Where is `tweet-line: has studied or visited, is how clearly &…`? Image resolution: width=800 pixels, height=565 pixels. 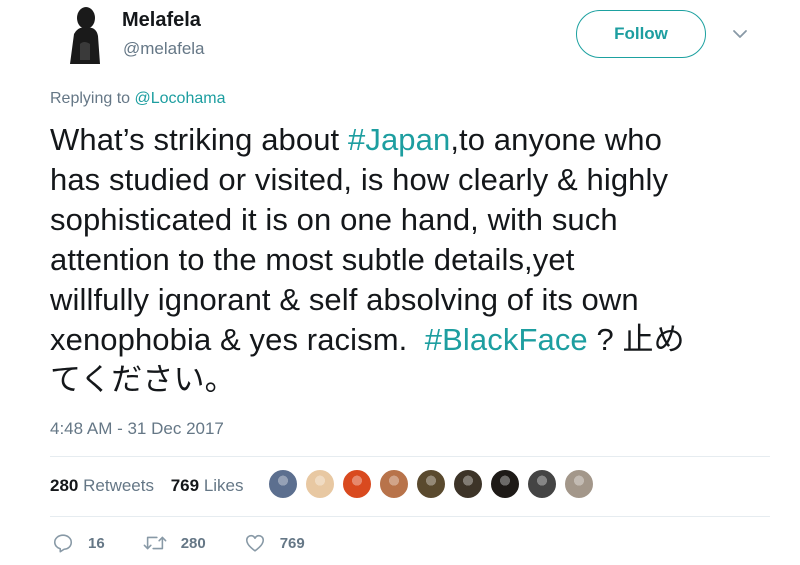
tweet-line: has studied or visited, is how clearly &… is located at coordinates (359, 179).